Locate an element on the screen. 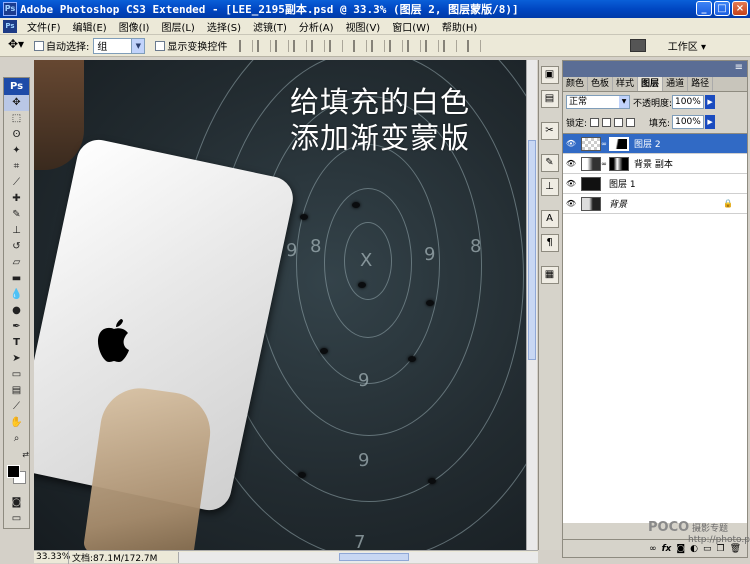  move-tool-preset-icon: ✥▾ is located at coordinates (21, 46).